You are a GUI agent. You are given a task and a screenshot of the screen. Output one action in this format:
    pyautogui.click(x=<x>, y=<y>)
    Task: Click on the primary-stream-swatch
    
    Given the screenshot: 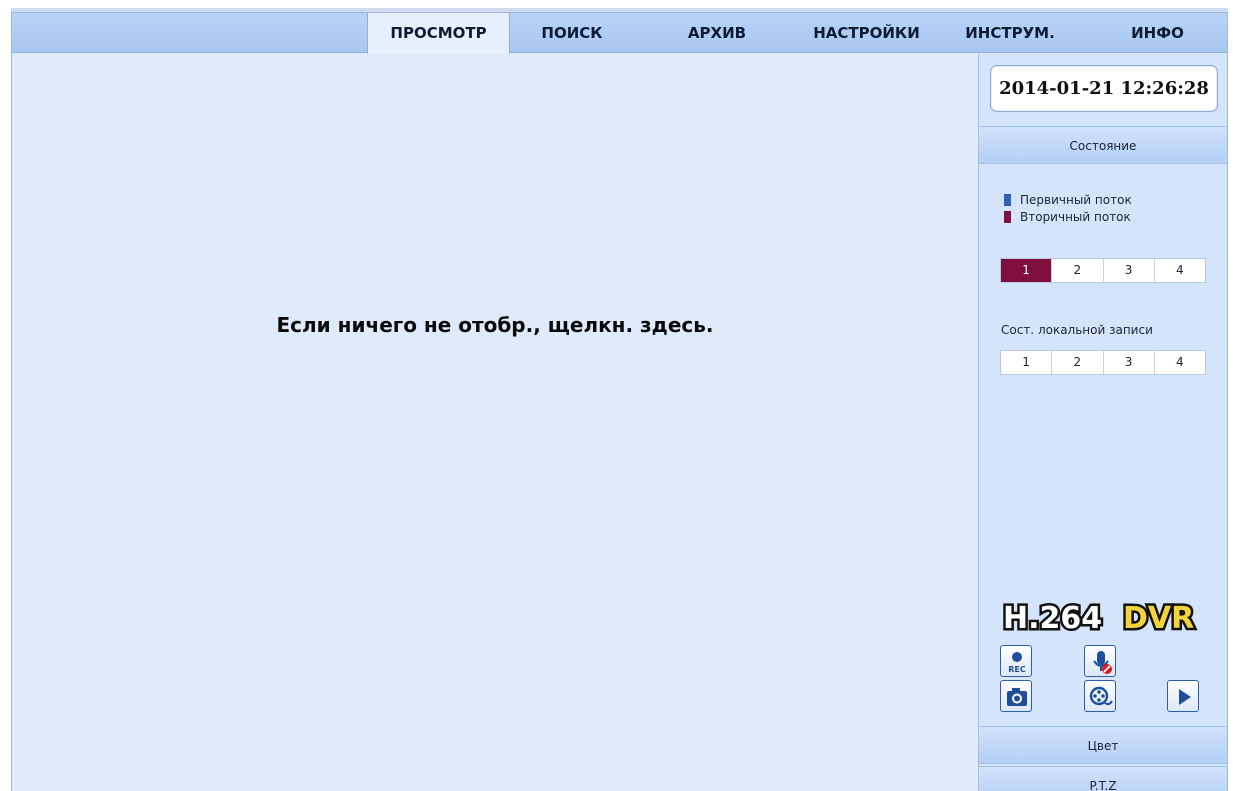 What is the action you would take?
    pyautogui.click(x=1007, y=199)
    